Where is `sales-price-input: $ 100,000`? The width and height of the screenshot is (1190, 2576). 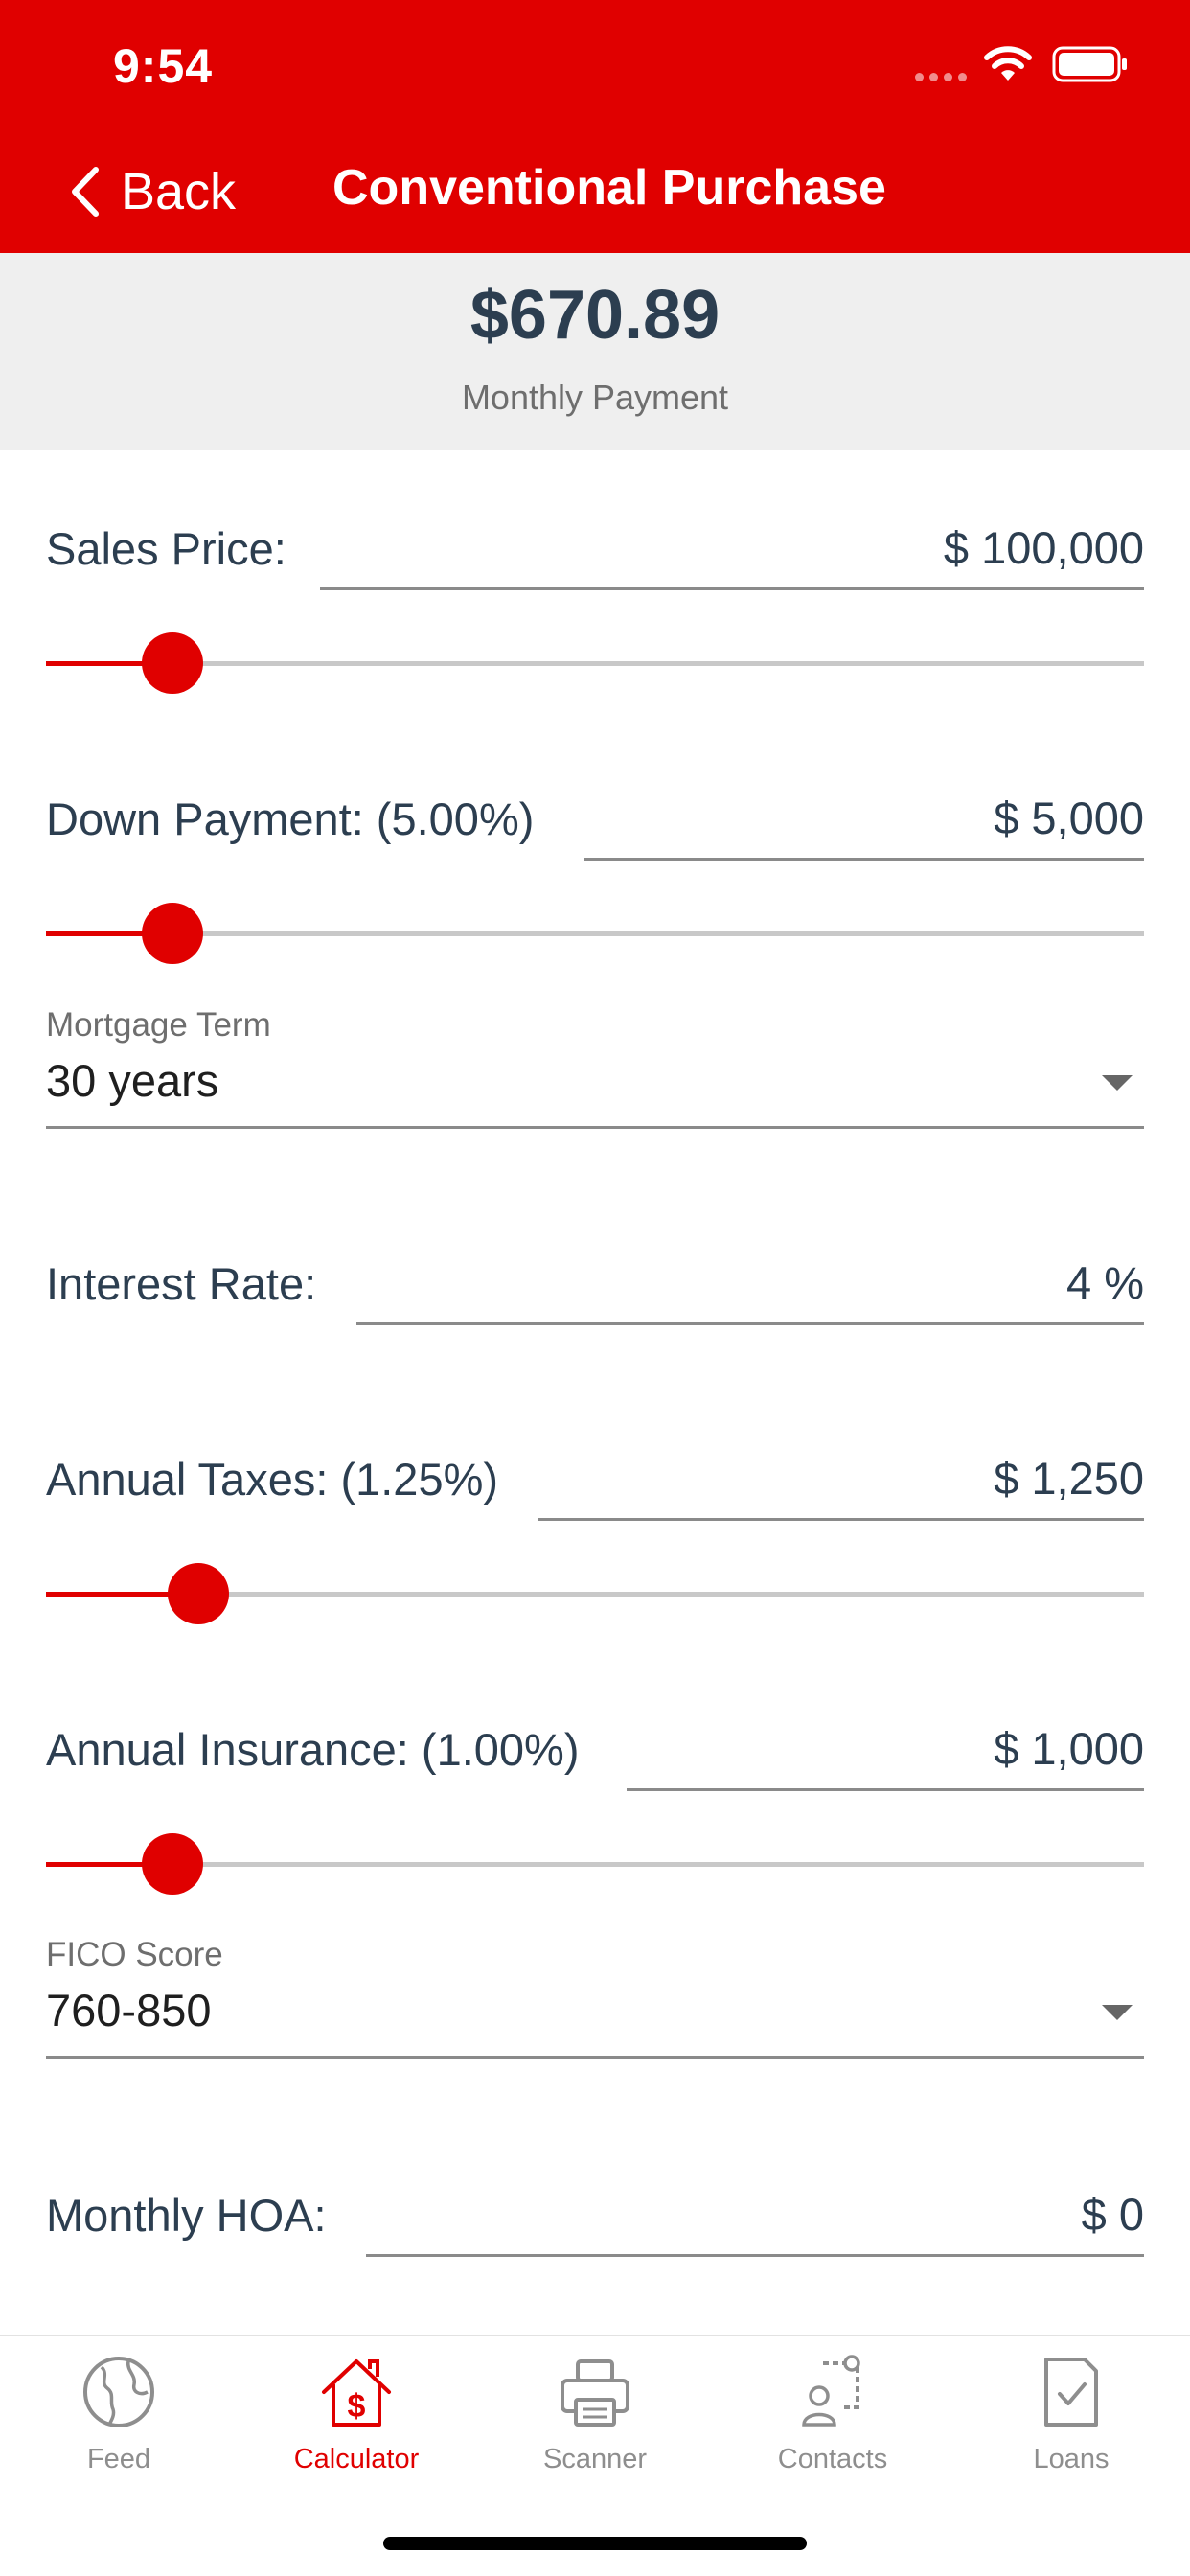 sales-price-input: $ 100,000 is located at coordinates (732, 549).